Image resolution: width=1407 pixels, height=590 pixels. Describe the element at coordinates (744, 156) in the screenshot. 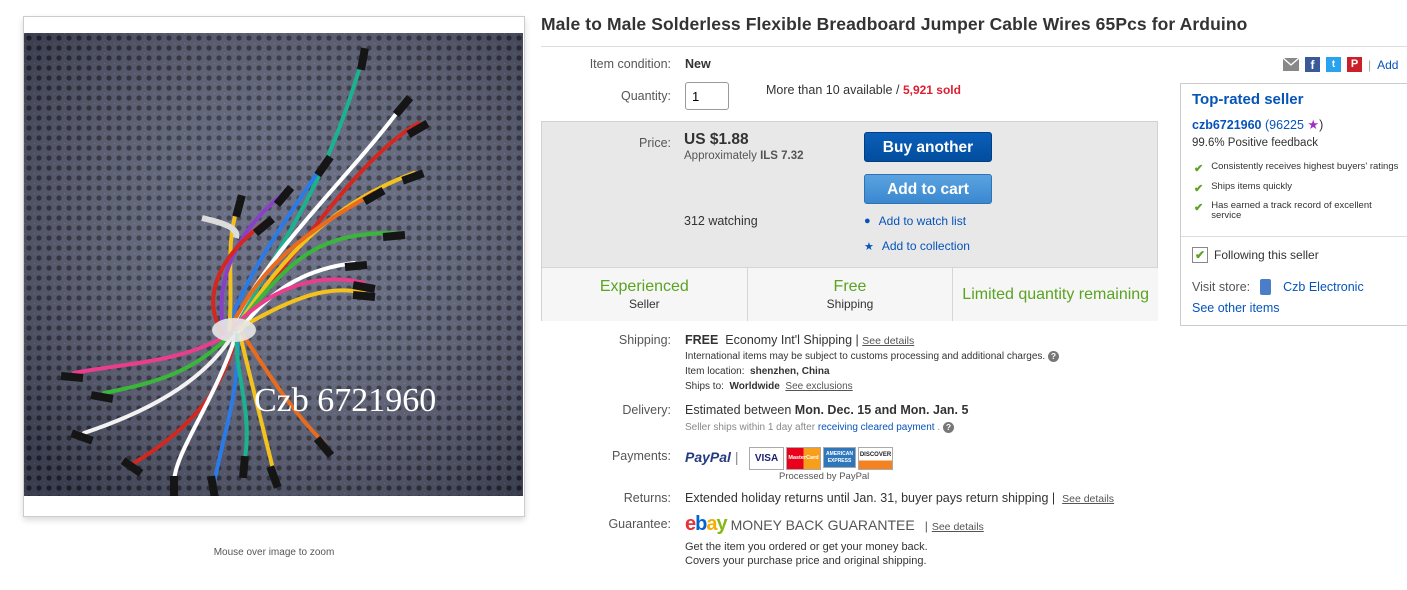

I see `approx-price: Approximately ILS 7.32` at that location.